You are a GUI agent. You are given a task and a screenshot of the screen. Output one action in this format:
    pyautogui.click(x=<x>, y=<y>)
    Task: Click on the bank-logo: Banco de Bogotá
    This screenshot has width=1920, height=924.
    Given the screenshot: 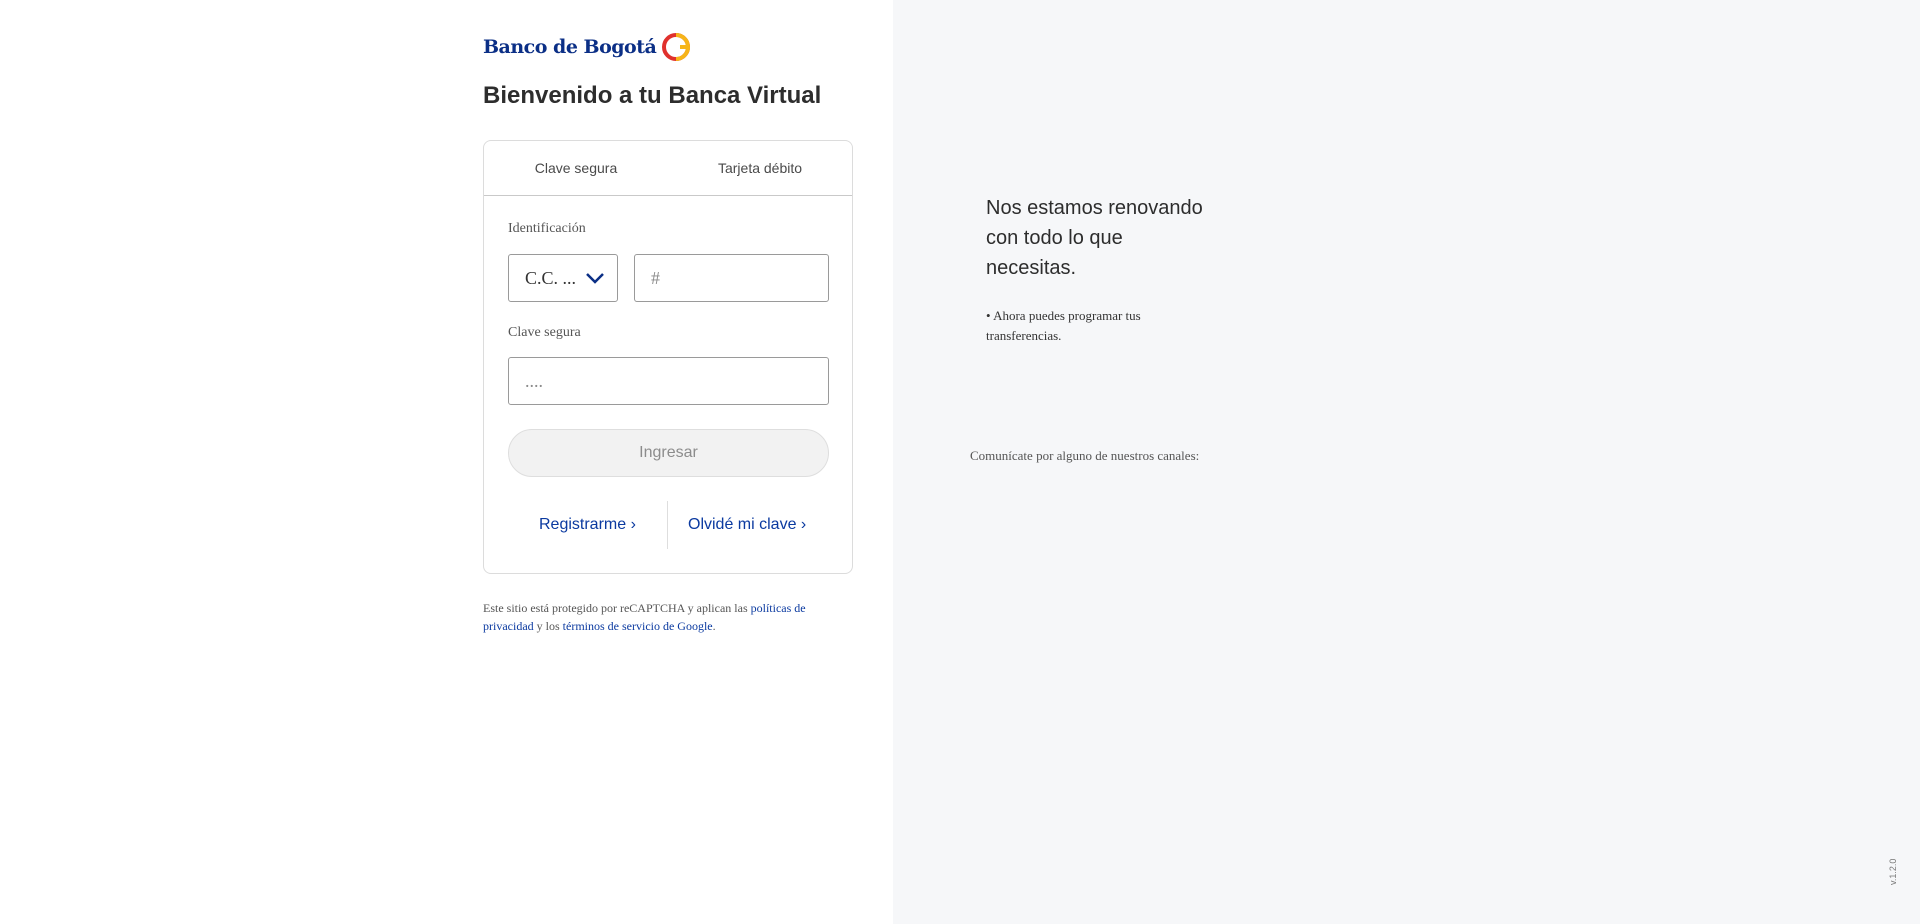 What is the action you would take?
    pyautogui.click(x=589, y=47)
    